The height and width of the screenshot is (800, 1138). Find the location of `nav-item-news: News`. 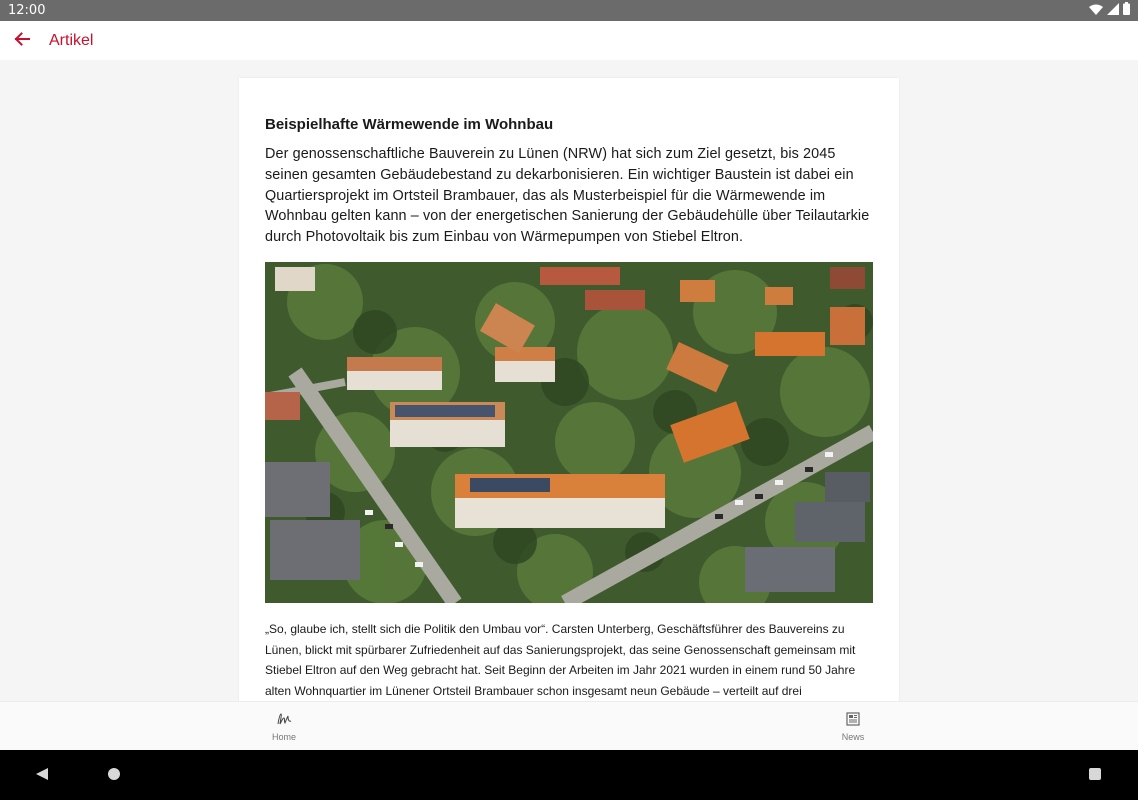

nav-item-news: News is located at coordinates (853, 726).